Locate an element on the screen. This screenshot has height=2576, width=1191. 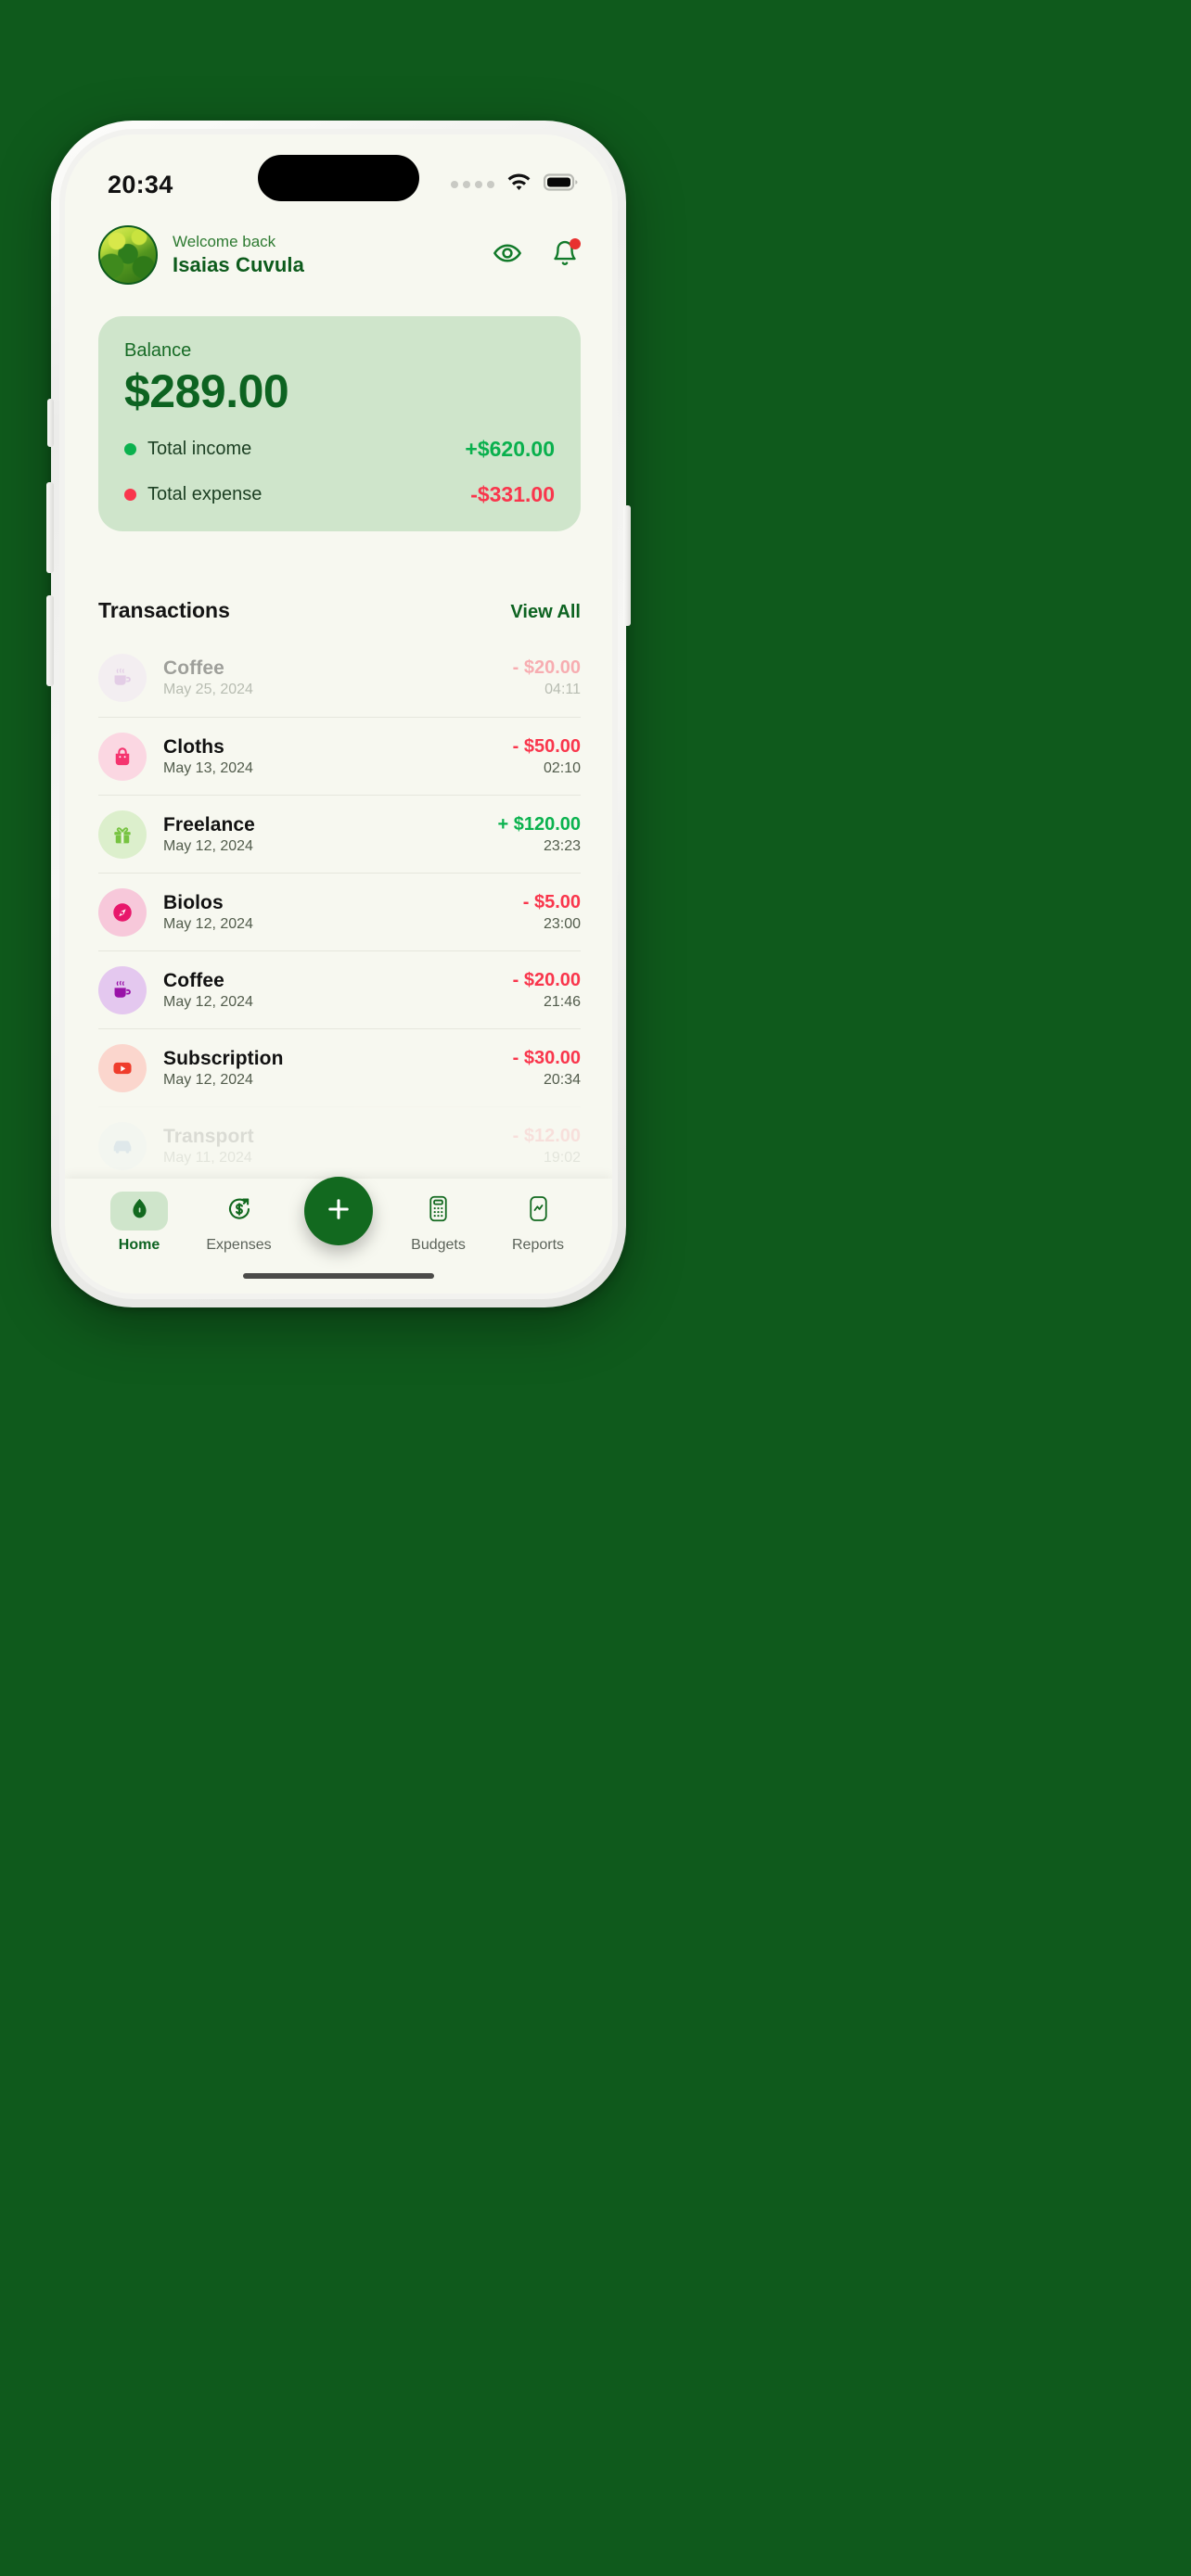
line-chart-icon is located at coordinates (538, 1211).